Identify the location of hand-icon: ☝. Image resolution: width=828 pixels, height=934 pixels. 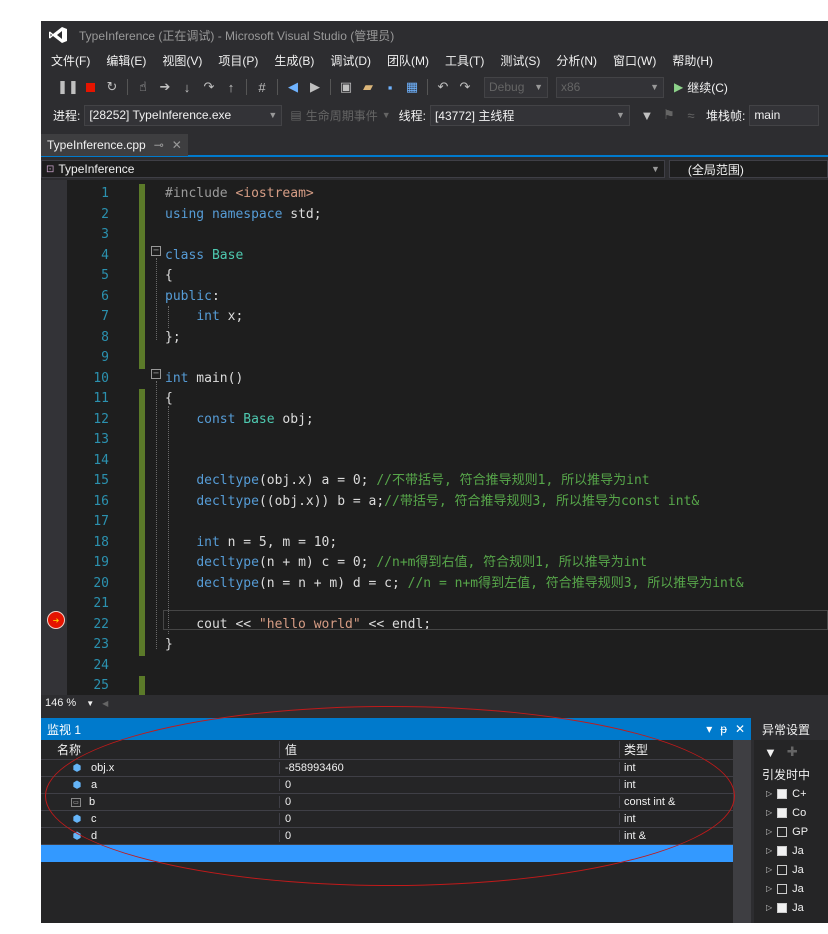
(143, 87).